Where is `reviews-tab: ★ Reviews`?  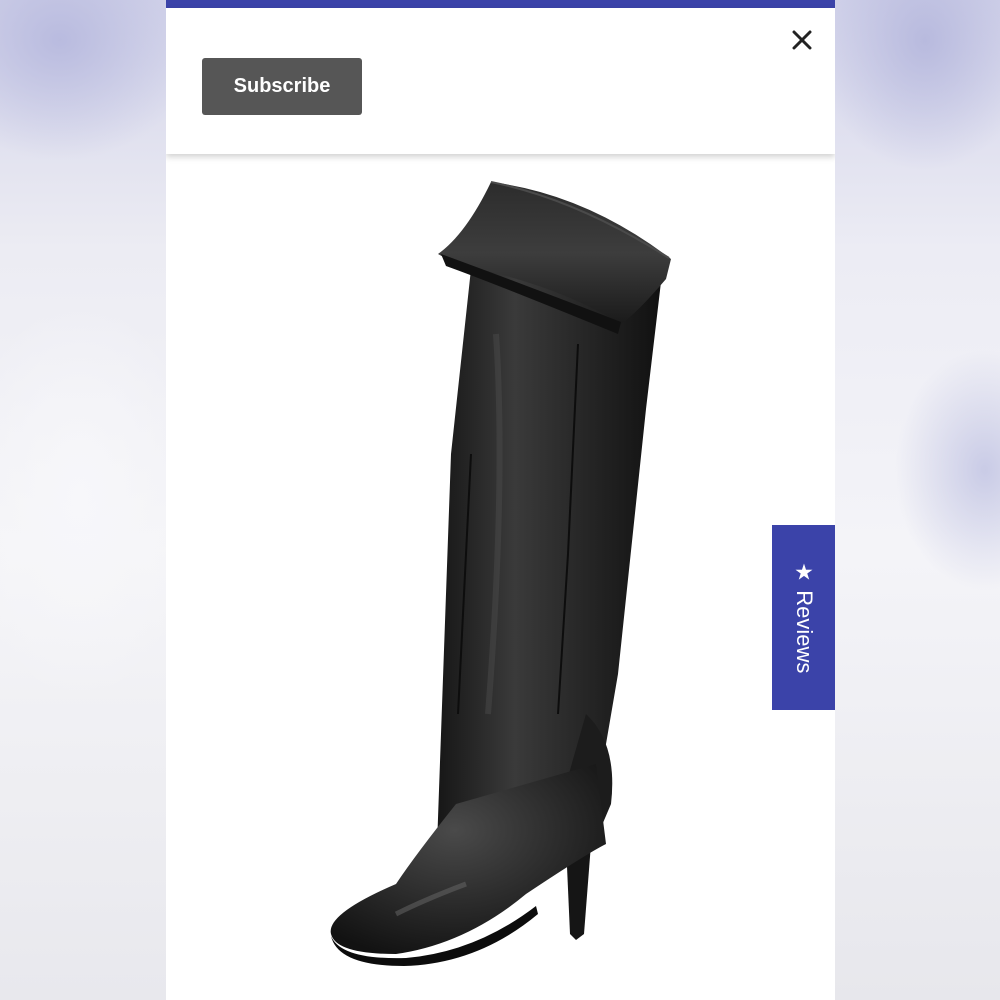 reviews-tab: ★ Reviews is located at coordinates (803, 617).